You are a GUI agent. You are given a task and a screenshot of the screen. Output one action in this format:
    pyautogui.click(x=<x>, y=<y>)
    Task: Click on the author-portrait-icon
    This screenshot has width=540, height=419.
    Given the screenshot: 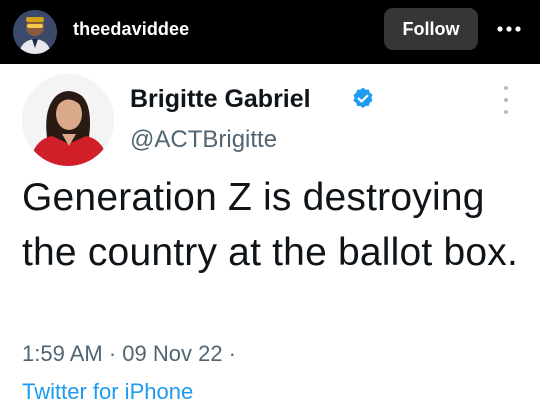 What is the action you would take?
    pyautogui.click(x=68, y=120)
    